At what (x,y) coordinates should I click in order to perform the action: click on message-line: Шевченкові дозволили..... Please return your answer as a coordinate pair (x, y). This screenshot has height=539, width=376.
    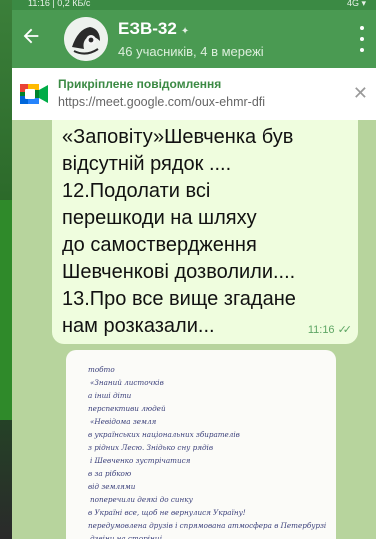
    Looking at the image, I should click on (179, 272).